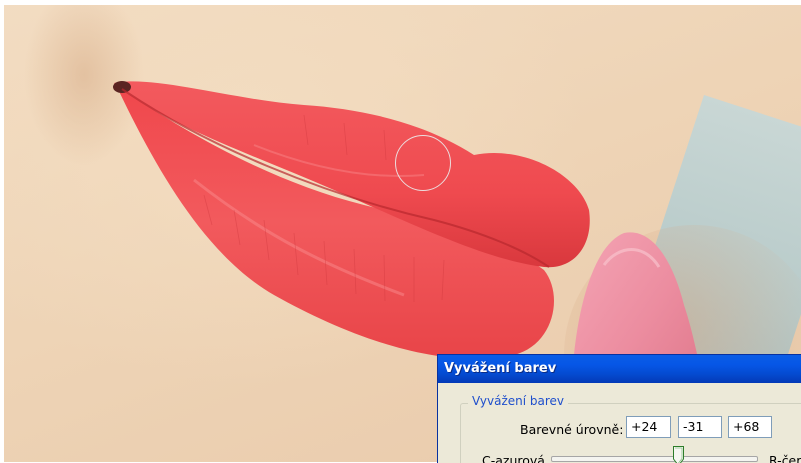 This screenshot has width=801, height=463. I want to click on brush-circle-cursor-icon, so click(423, 163).